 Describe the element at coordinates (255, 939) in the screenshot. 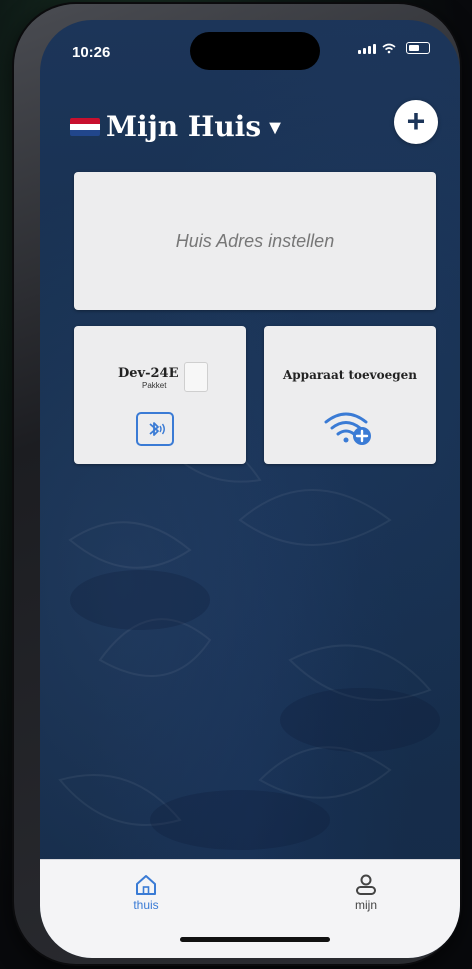

I see `home-indicator` at that location.